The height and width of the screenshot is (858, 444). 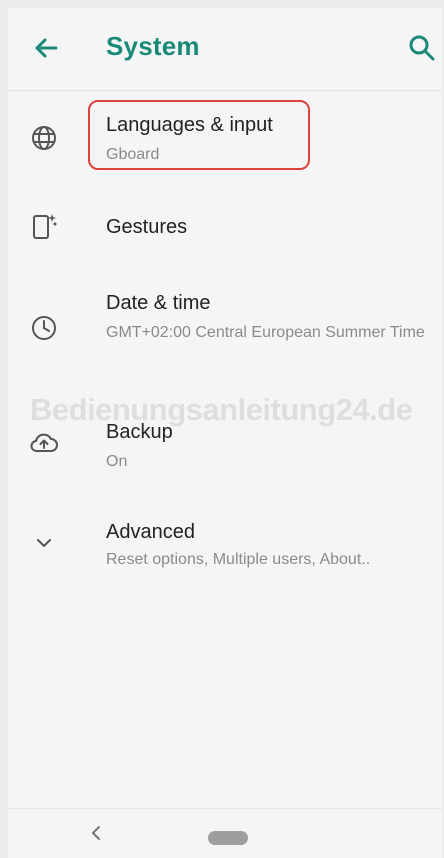 I want to click on setting-item-gestures: Gestures, so click(x=225, y=226).